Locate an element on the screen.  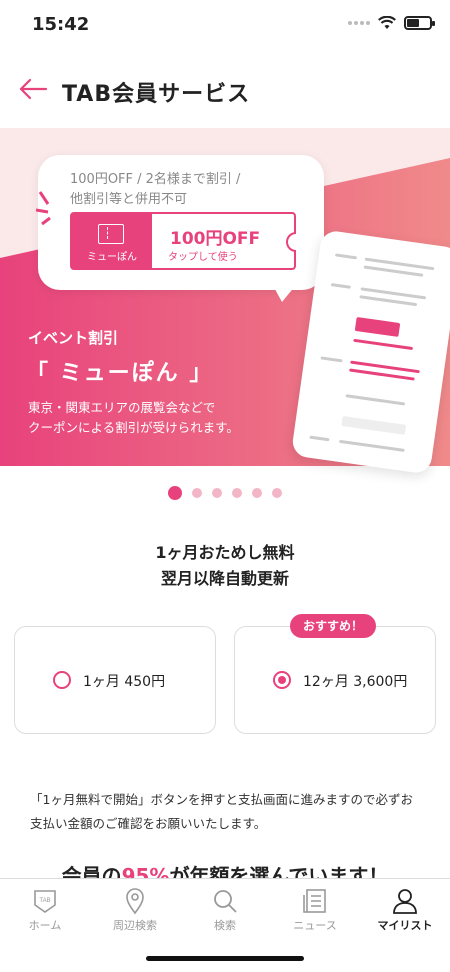
svg-text: TAB is located at coordinates (44, 901).